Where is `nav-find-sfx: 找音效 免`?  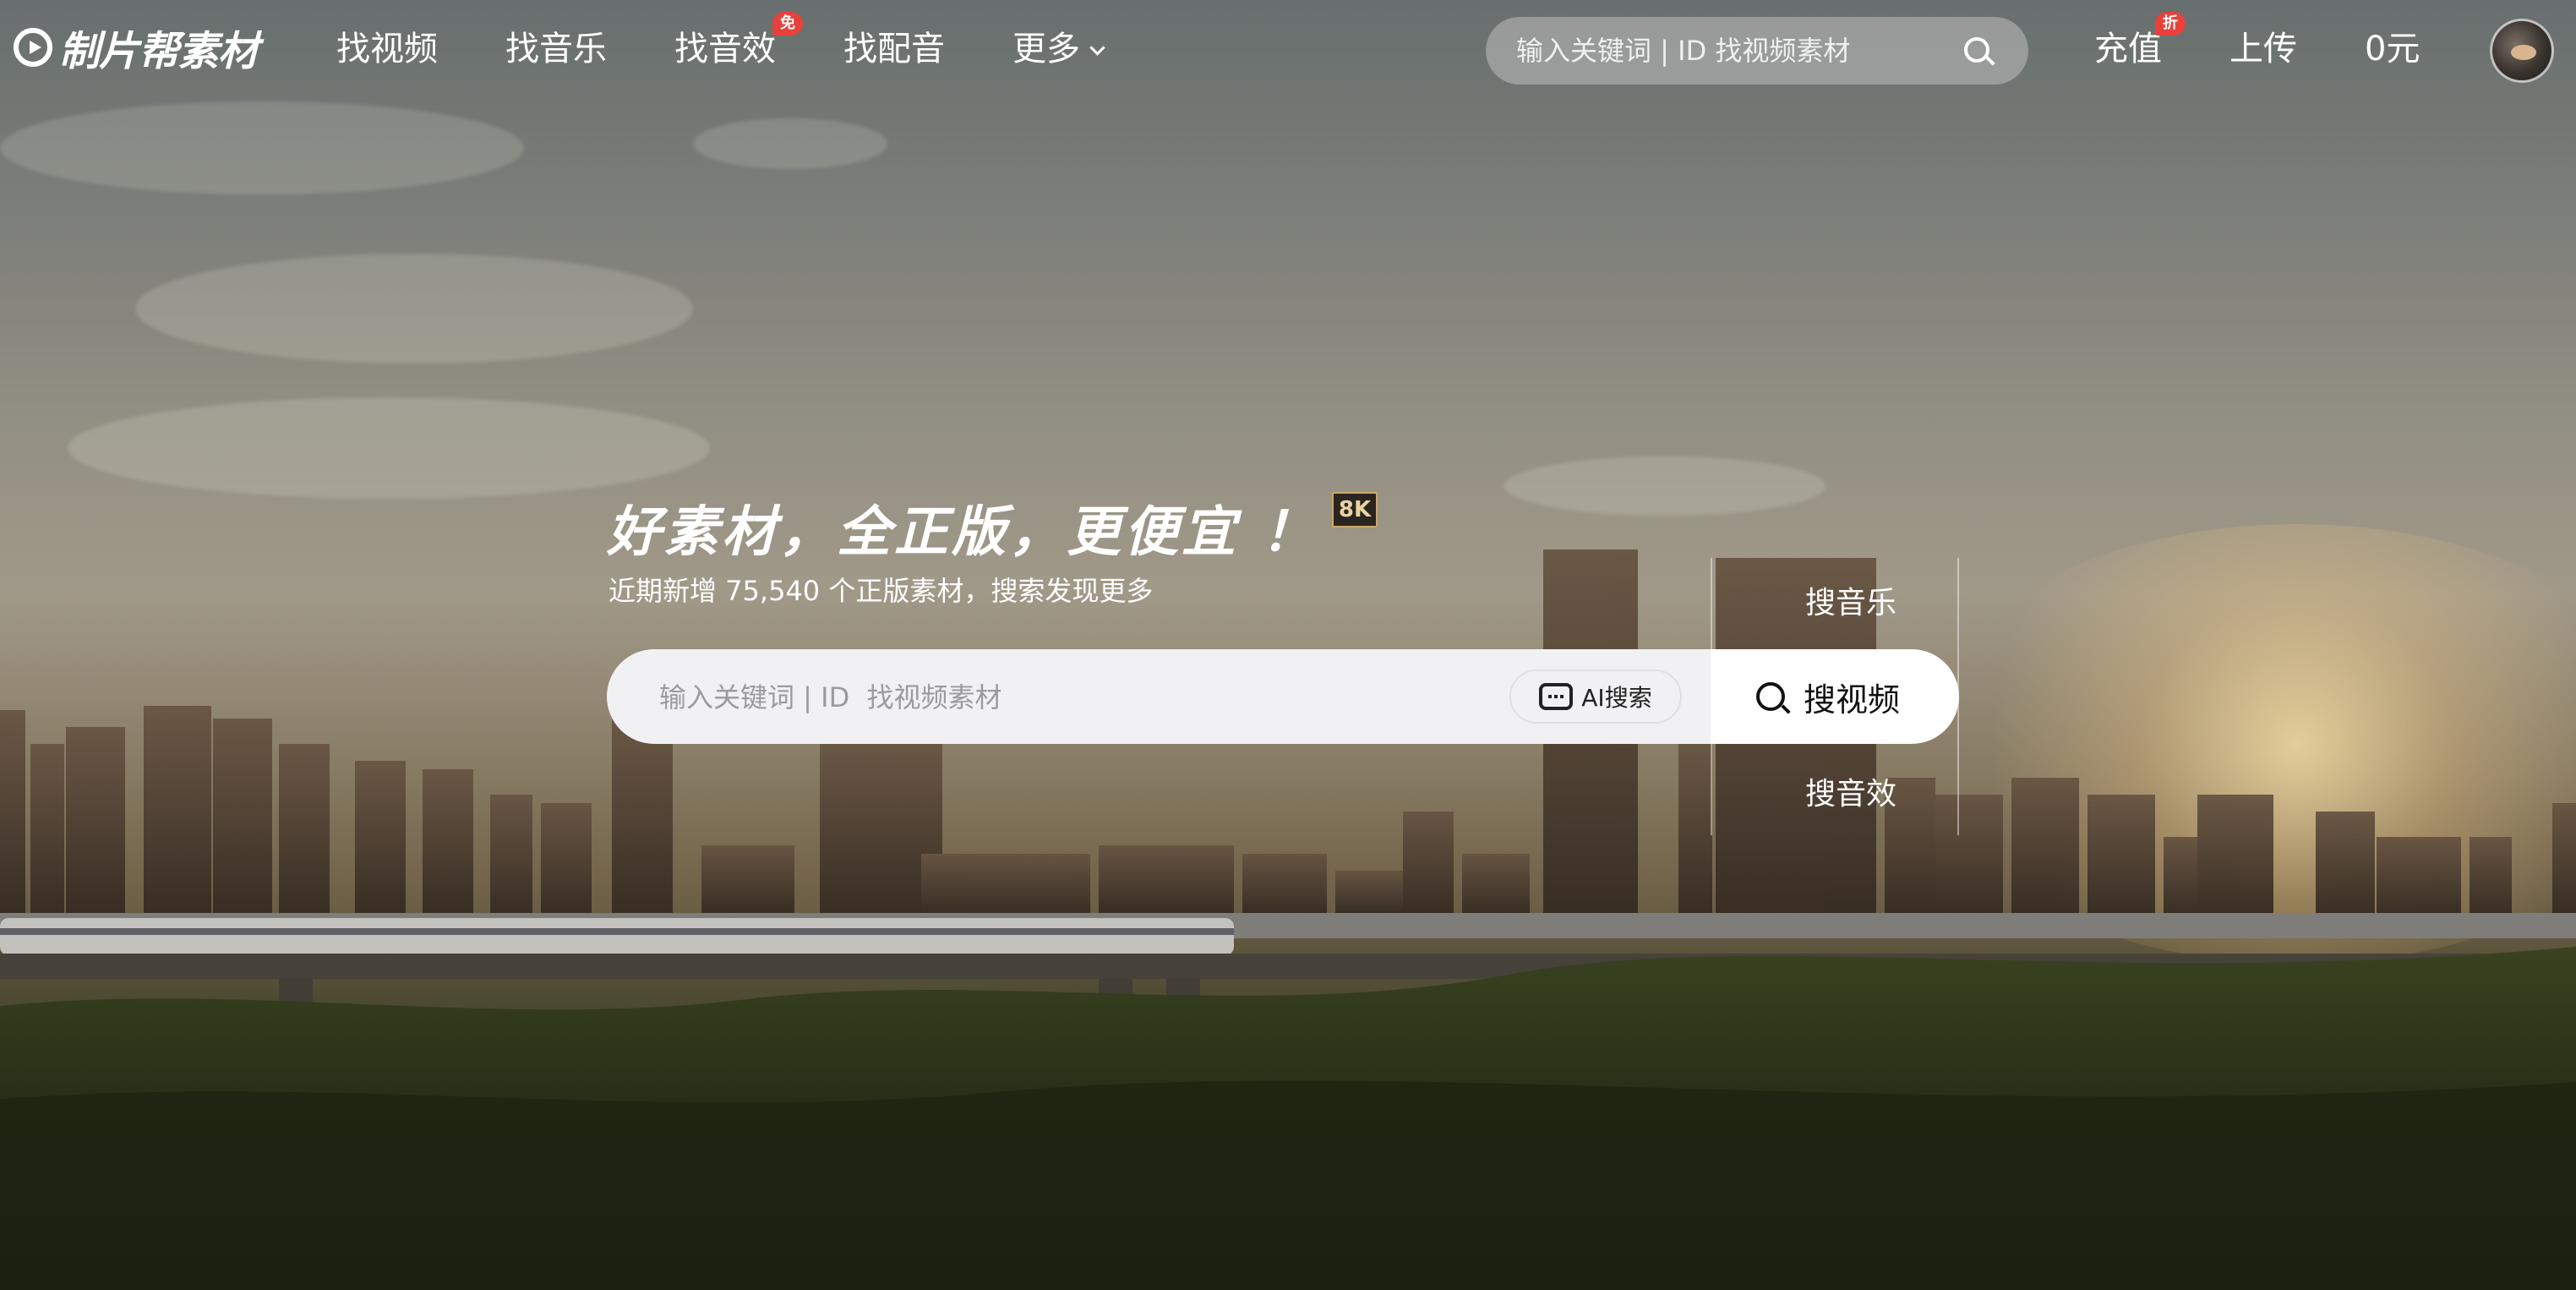
nav-find-sfx: 找音效 免 is located at coordinates (738, 43).